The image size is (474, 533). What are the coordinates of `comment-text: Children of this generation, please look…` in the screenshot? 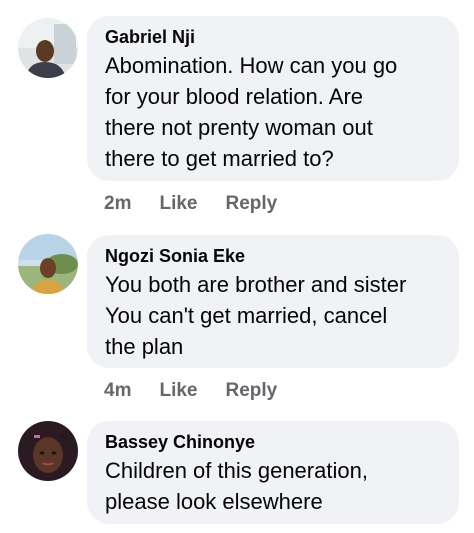 It's located at (236, 486).